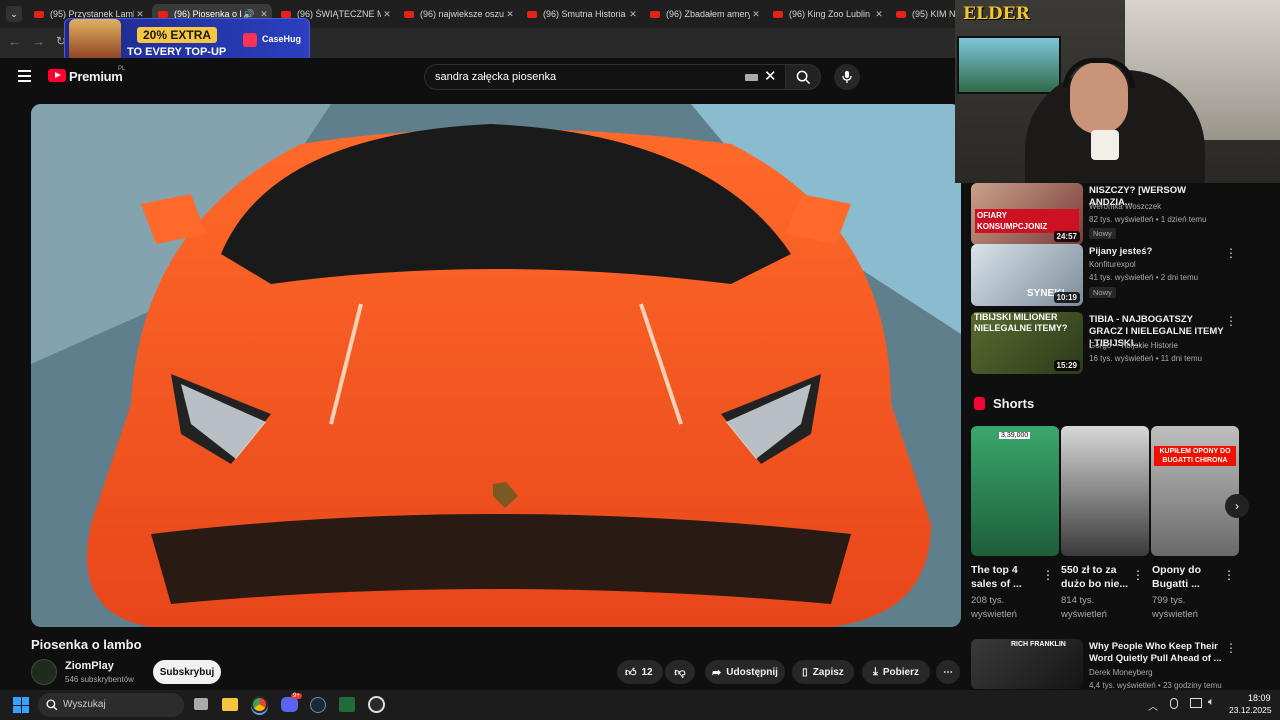  What do you see at coordinates (99, 679) in the screenshot?
I see `subscriber-count: 546 subskrybentów` at bounding box center [99, 679].